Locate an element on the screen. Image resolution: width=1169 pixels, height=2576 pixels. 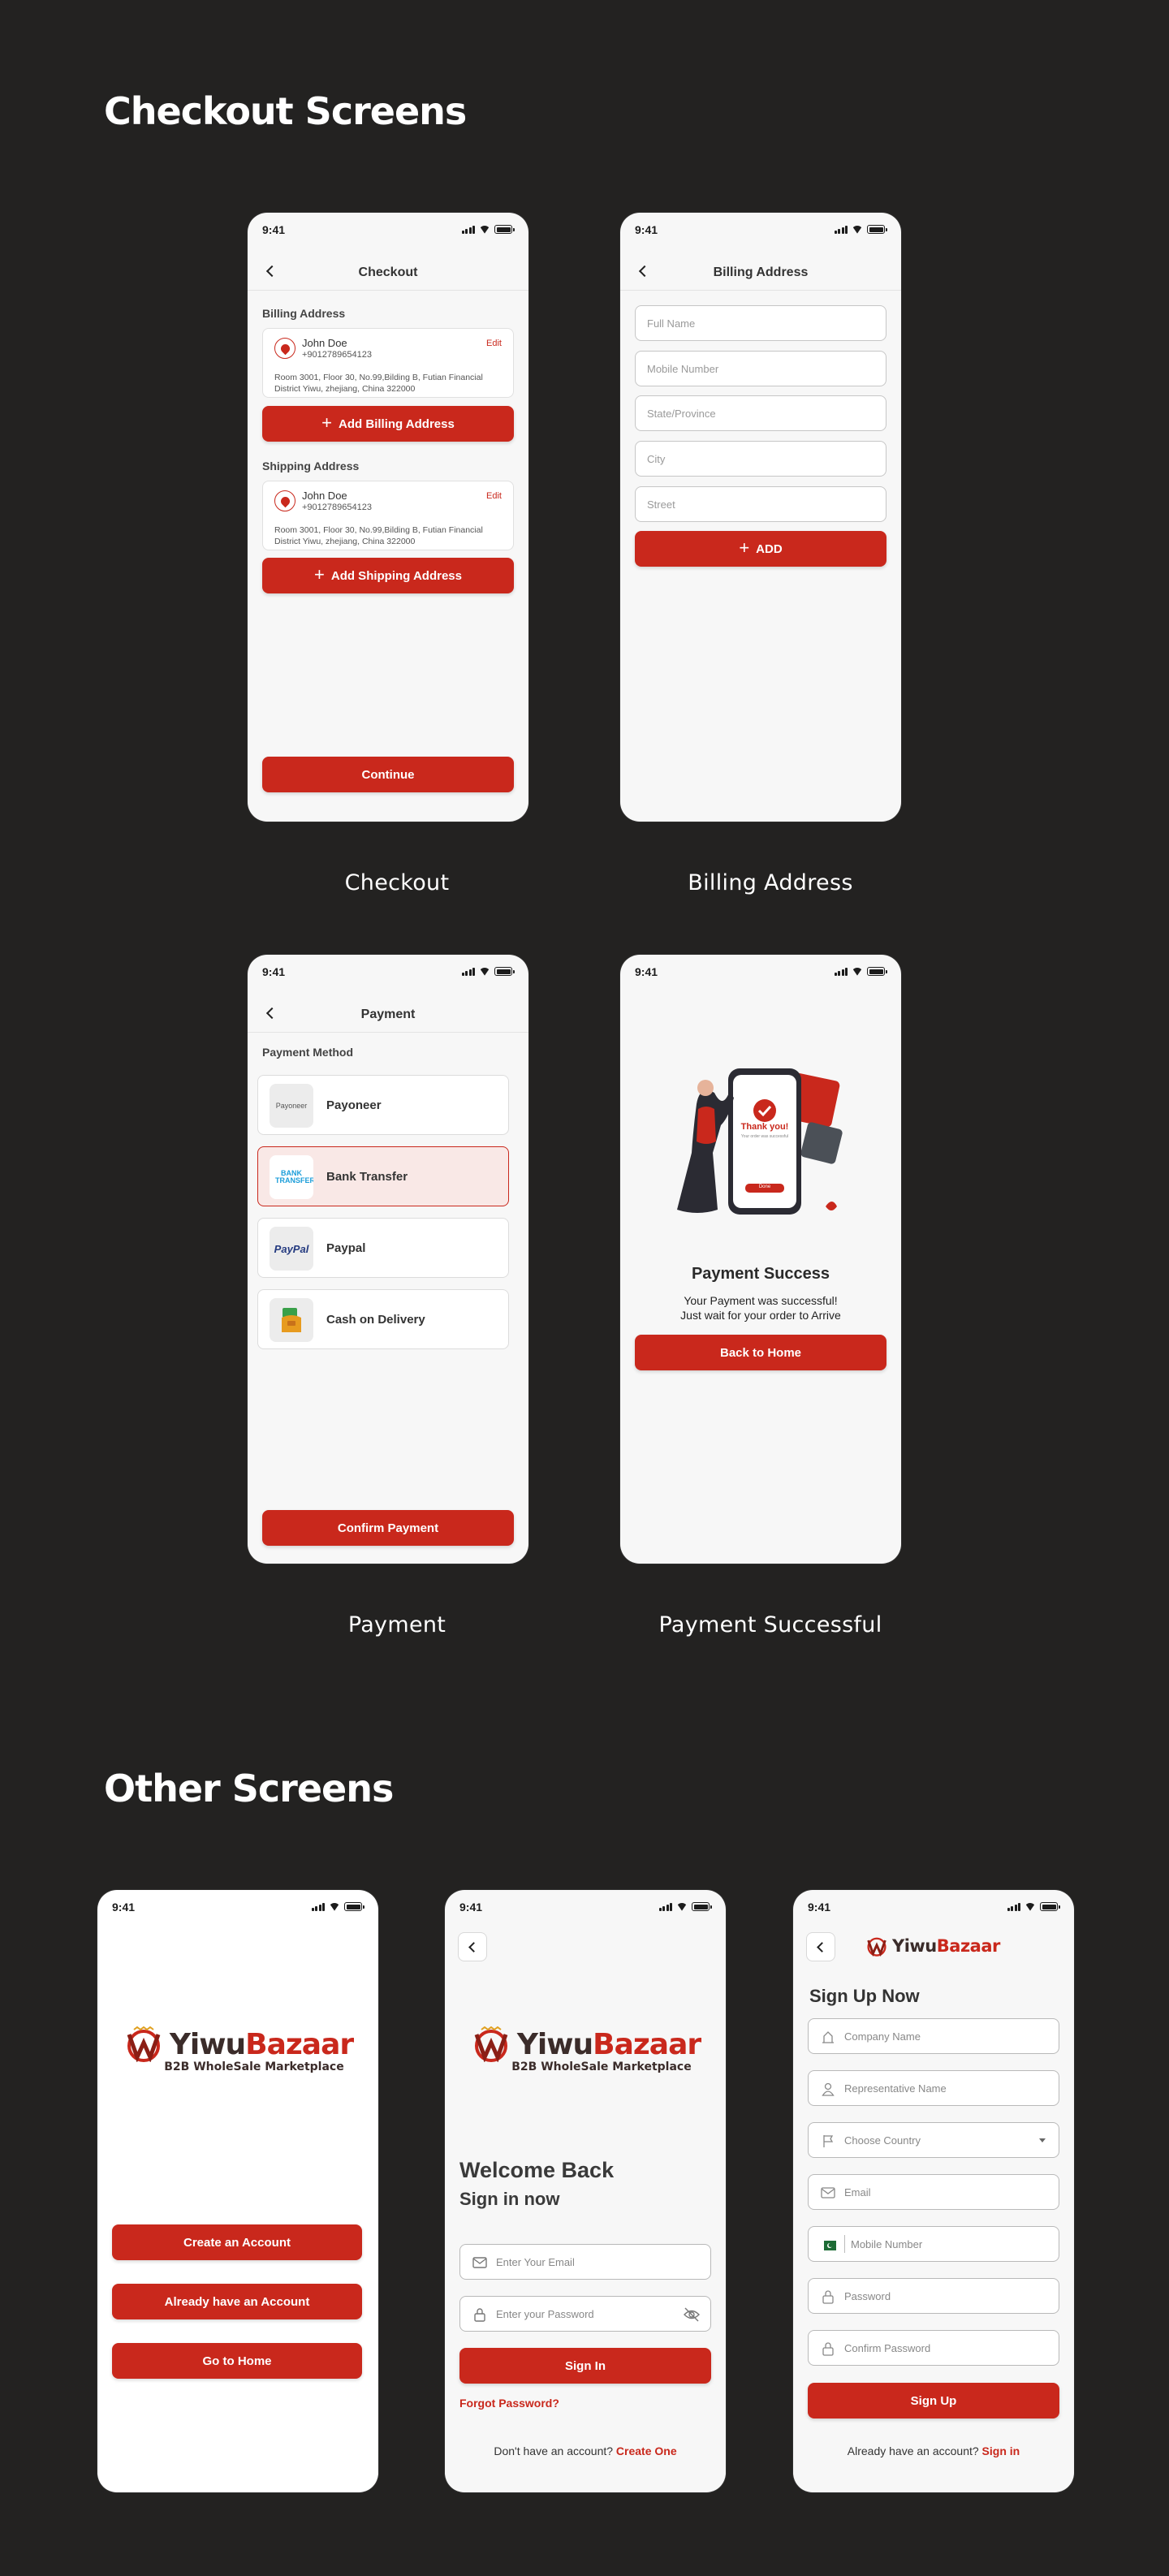
have-account-button: Already have an Account is located at coordinates (237, 2301).